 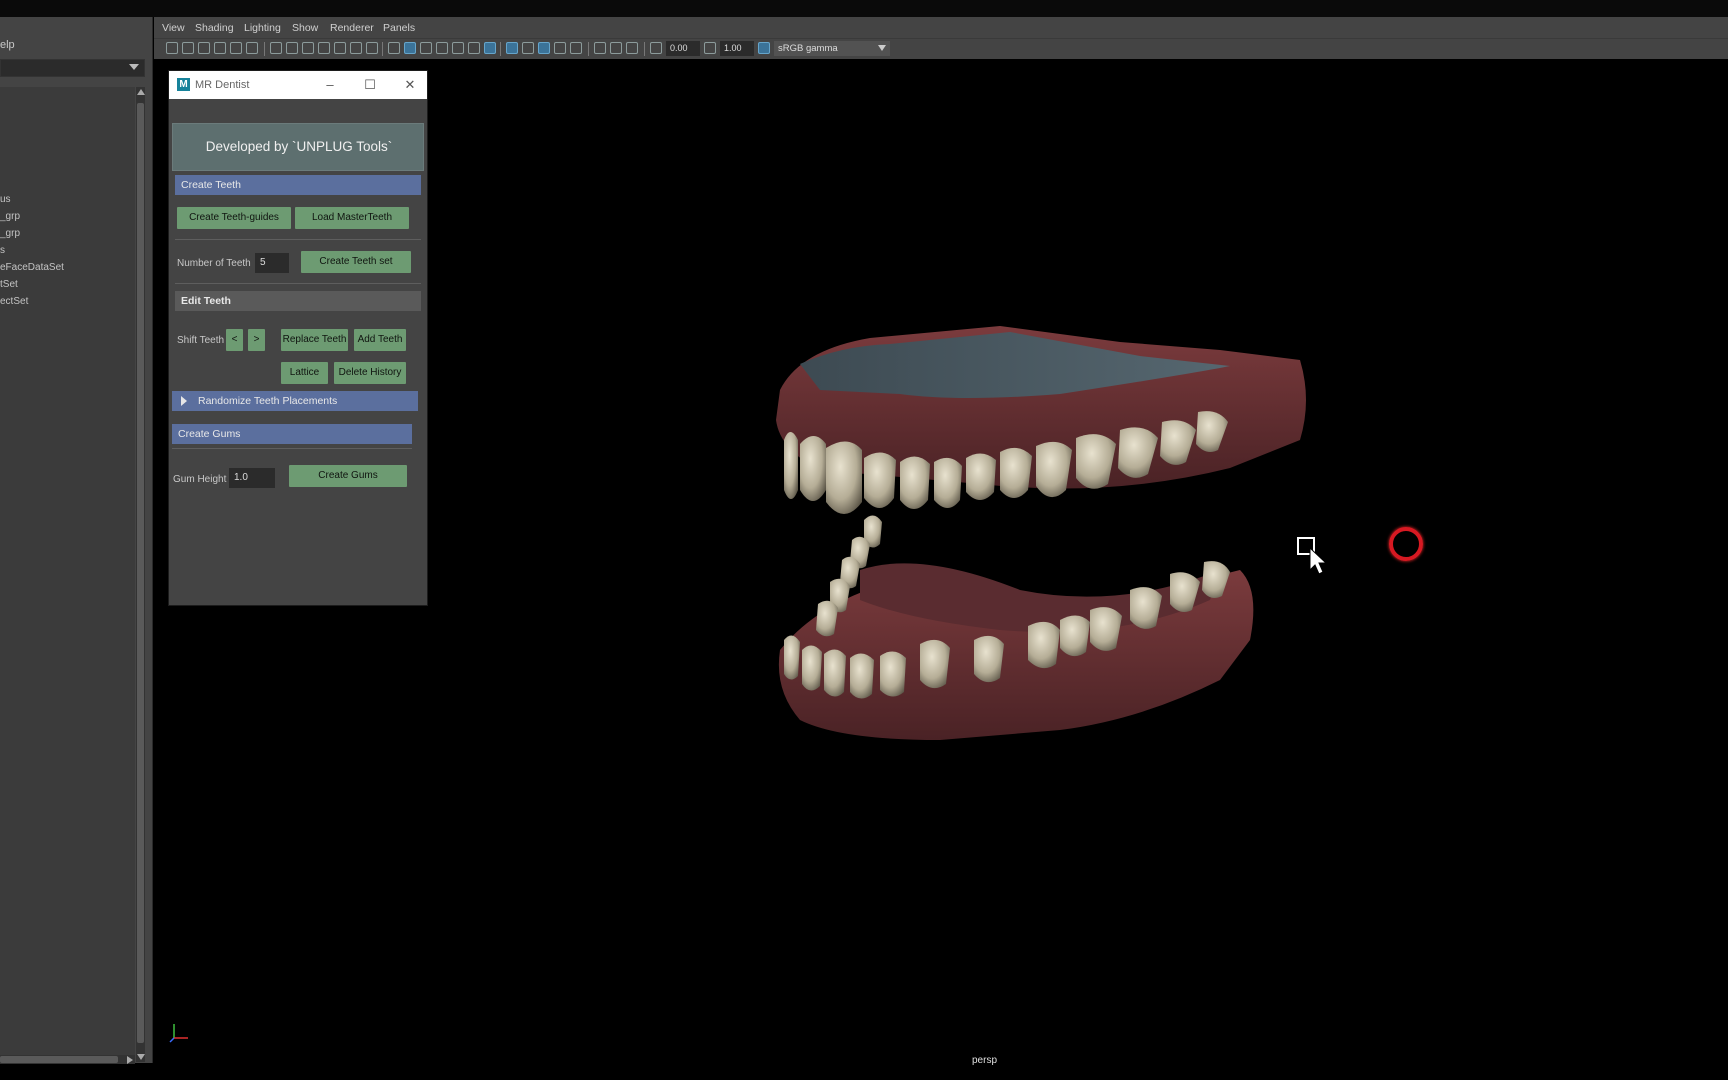 What do you see at coordinates (544, 48) in the screenshot?
I see `anti-aliasing-icon` at bounding box center [544, 48].